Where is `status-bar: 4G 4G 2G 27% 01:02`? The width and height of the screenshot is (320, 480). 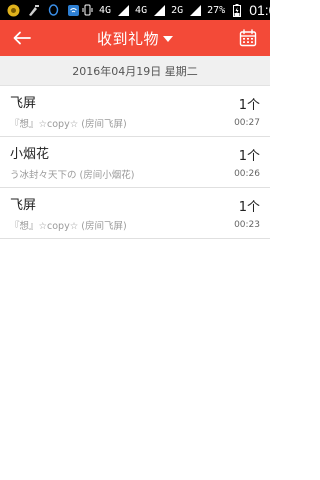 status-bar: 4G 4G 2G 27% 01:02 is located at coordinates (142, 10).